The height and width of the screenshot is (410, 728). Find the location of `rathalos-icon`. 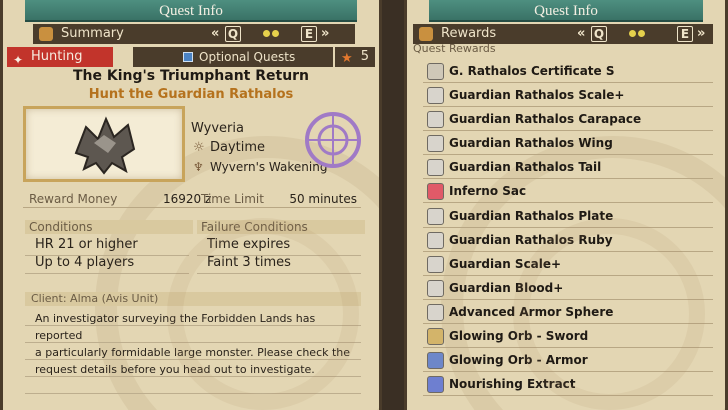

rathalos-icon is located at coordinates (105, 145).